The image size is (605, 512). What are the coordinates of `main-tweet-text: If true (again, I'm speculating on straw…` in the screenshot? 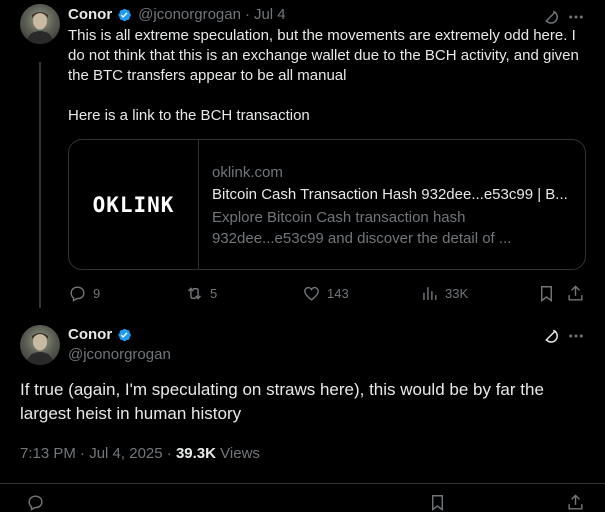 It's located at (282, 401).